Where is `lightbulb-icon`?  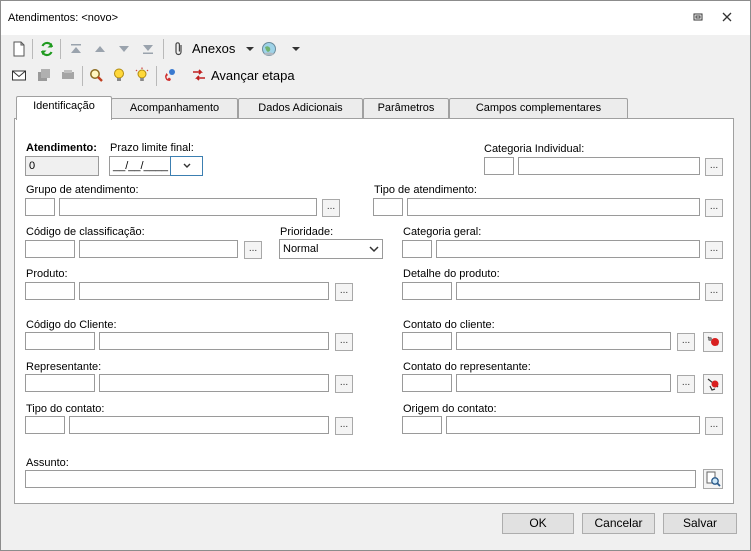
lightbulb-icon is located at coordinates (119, 75).